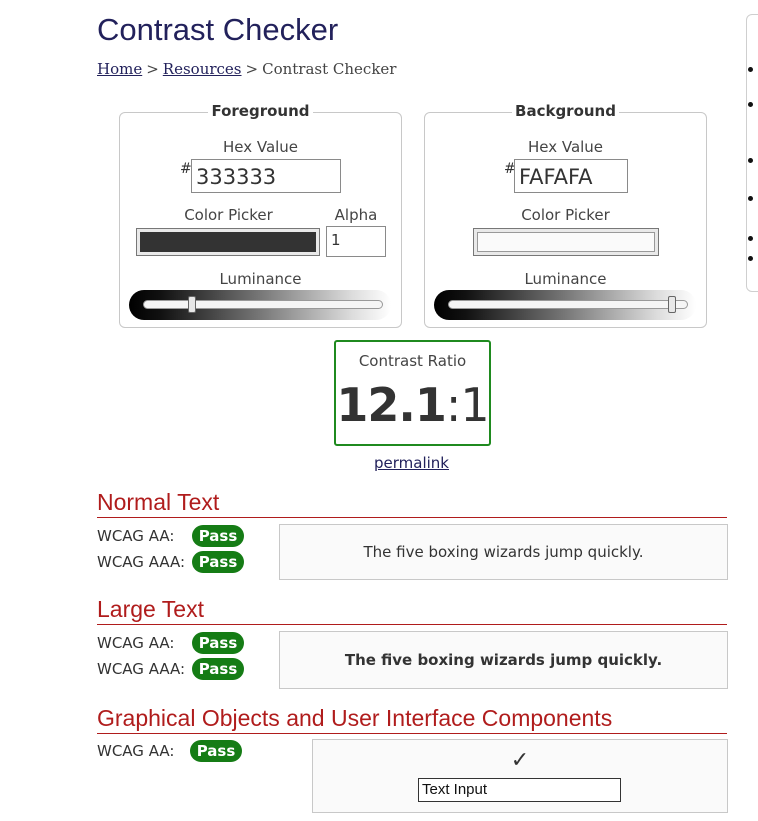 Image resolution: width=758 pixels, height=821 pixels. I want to click on permalink-link: permalink, so click(411, 463).